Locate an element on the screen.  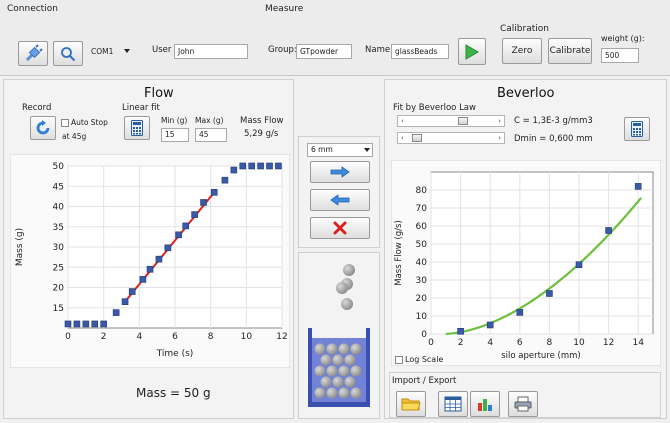
bev-y-tick-label: 40 is located at coordinates (422, 263).